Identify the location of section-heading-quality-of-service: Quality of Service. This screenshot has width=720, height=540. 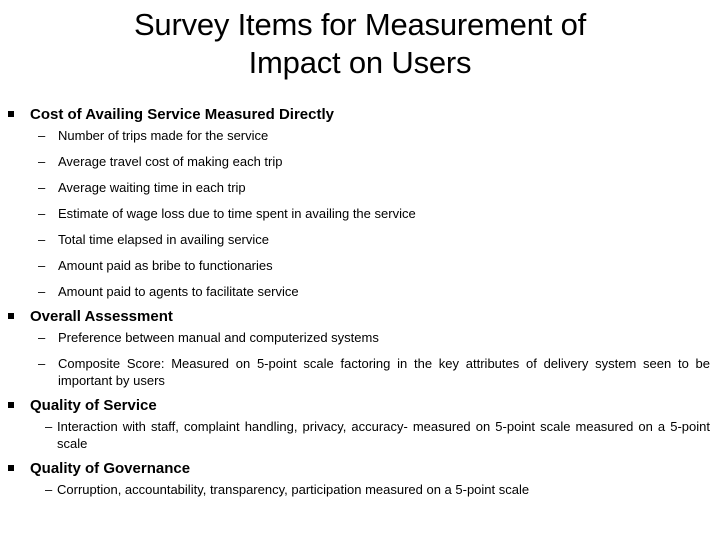
(360, 406).